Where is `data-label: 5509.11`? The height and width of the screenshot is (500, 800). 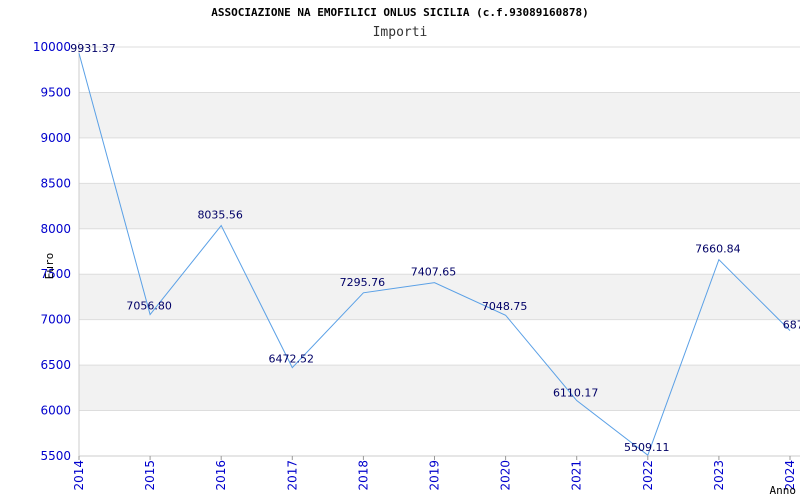 data-label: 5509.11 is located at coordinates (647, 447).